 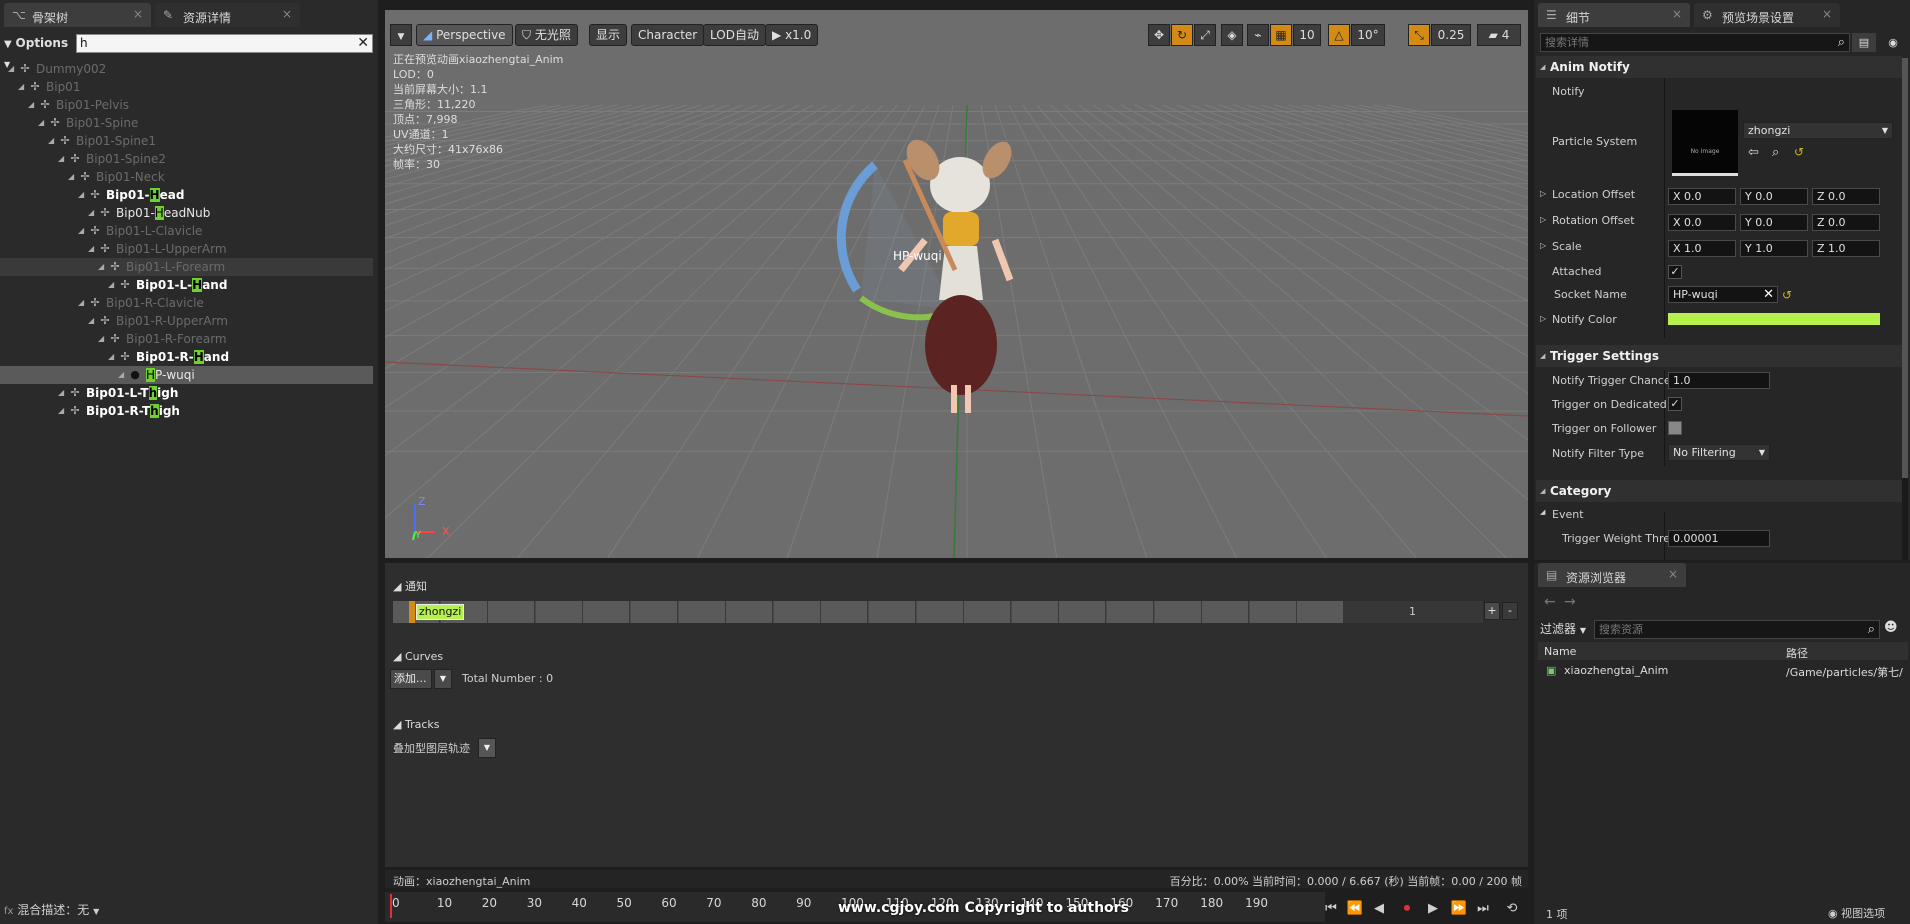 I want to click on tree-row: ◢ ✢ Bip01-R-UpperArm, so click(x=186, y=321).